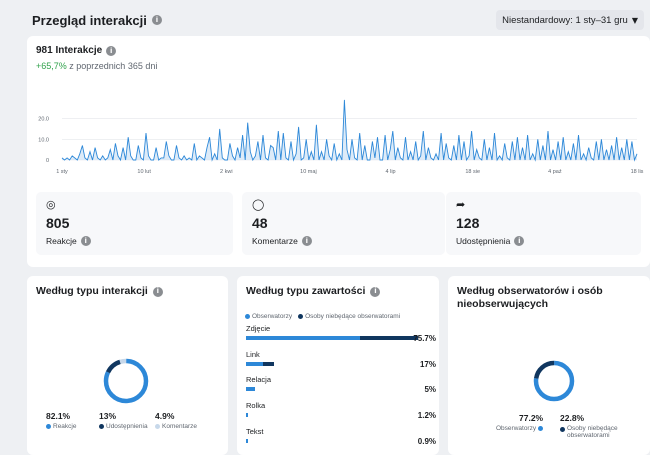  Describe the element at coordinates (268, 364) in the screenshot. I see `non-followers-bar-segment` at that location.